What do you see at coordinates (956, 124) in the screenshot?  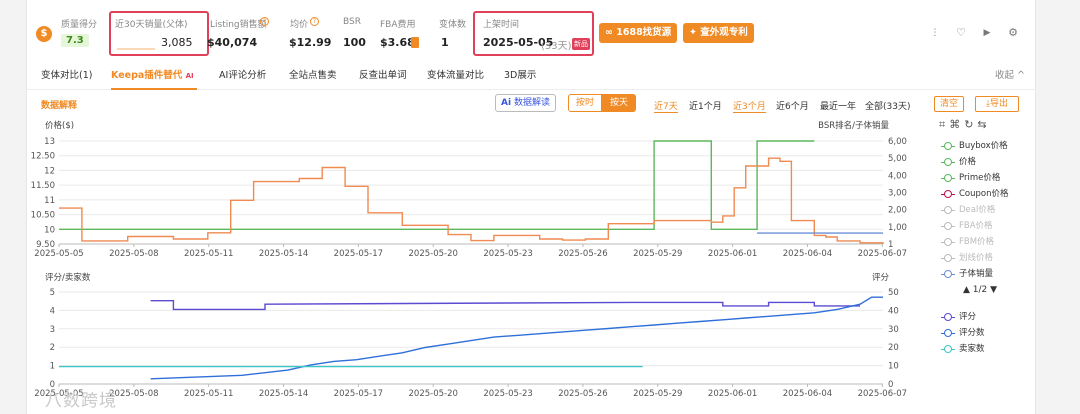 I see `zoom-back-icon: ⌘` at bounding box center [956, 124].